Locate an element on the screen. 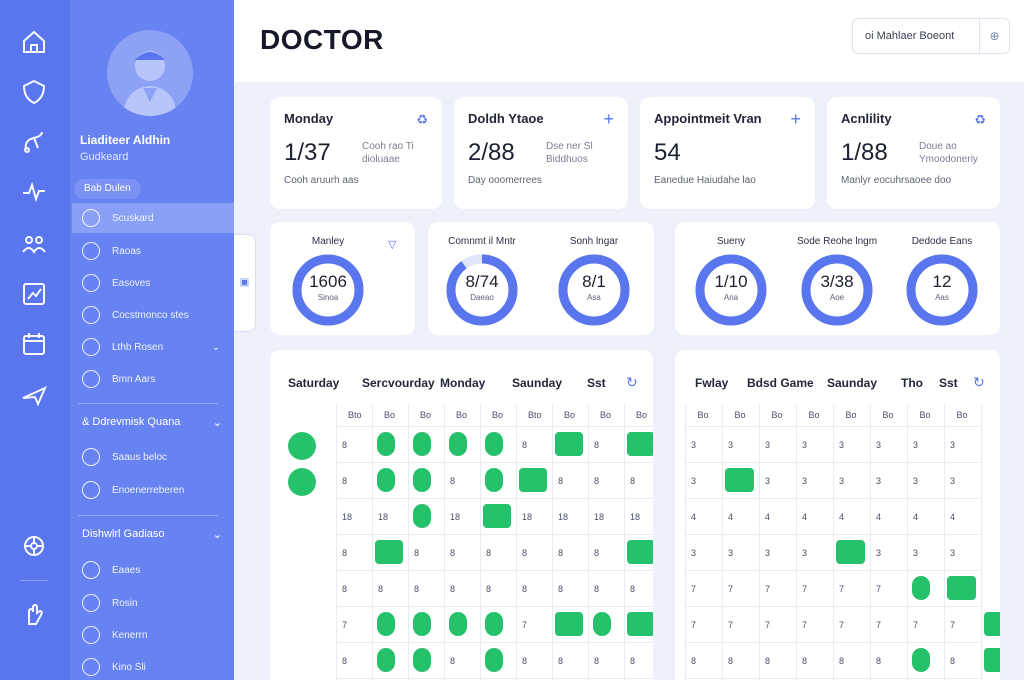  gauge-1: Manley 1606 Sinoa is located at coordinates (328, 282).